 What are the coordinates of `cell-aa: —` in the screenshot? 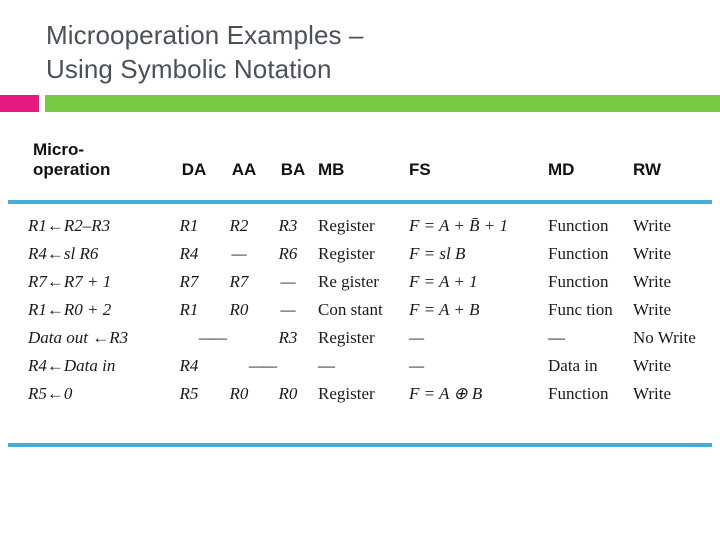 It's located at (239, 253).